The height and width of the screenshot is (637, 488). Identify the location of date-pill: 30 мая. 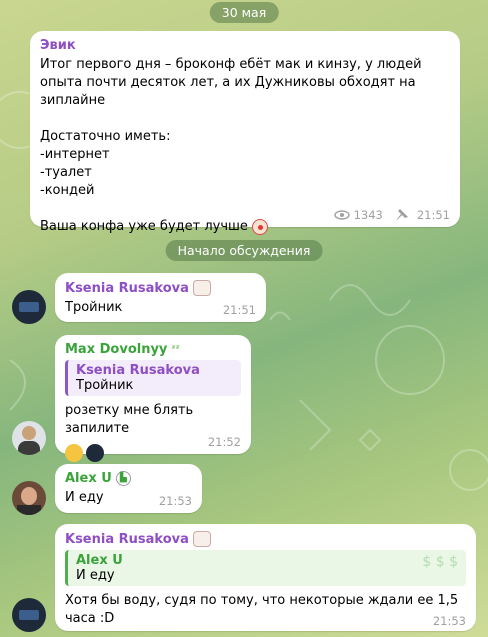
(244, 12).